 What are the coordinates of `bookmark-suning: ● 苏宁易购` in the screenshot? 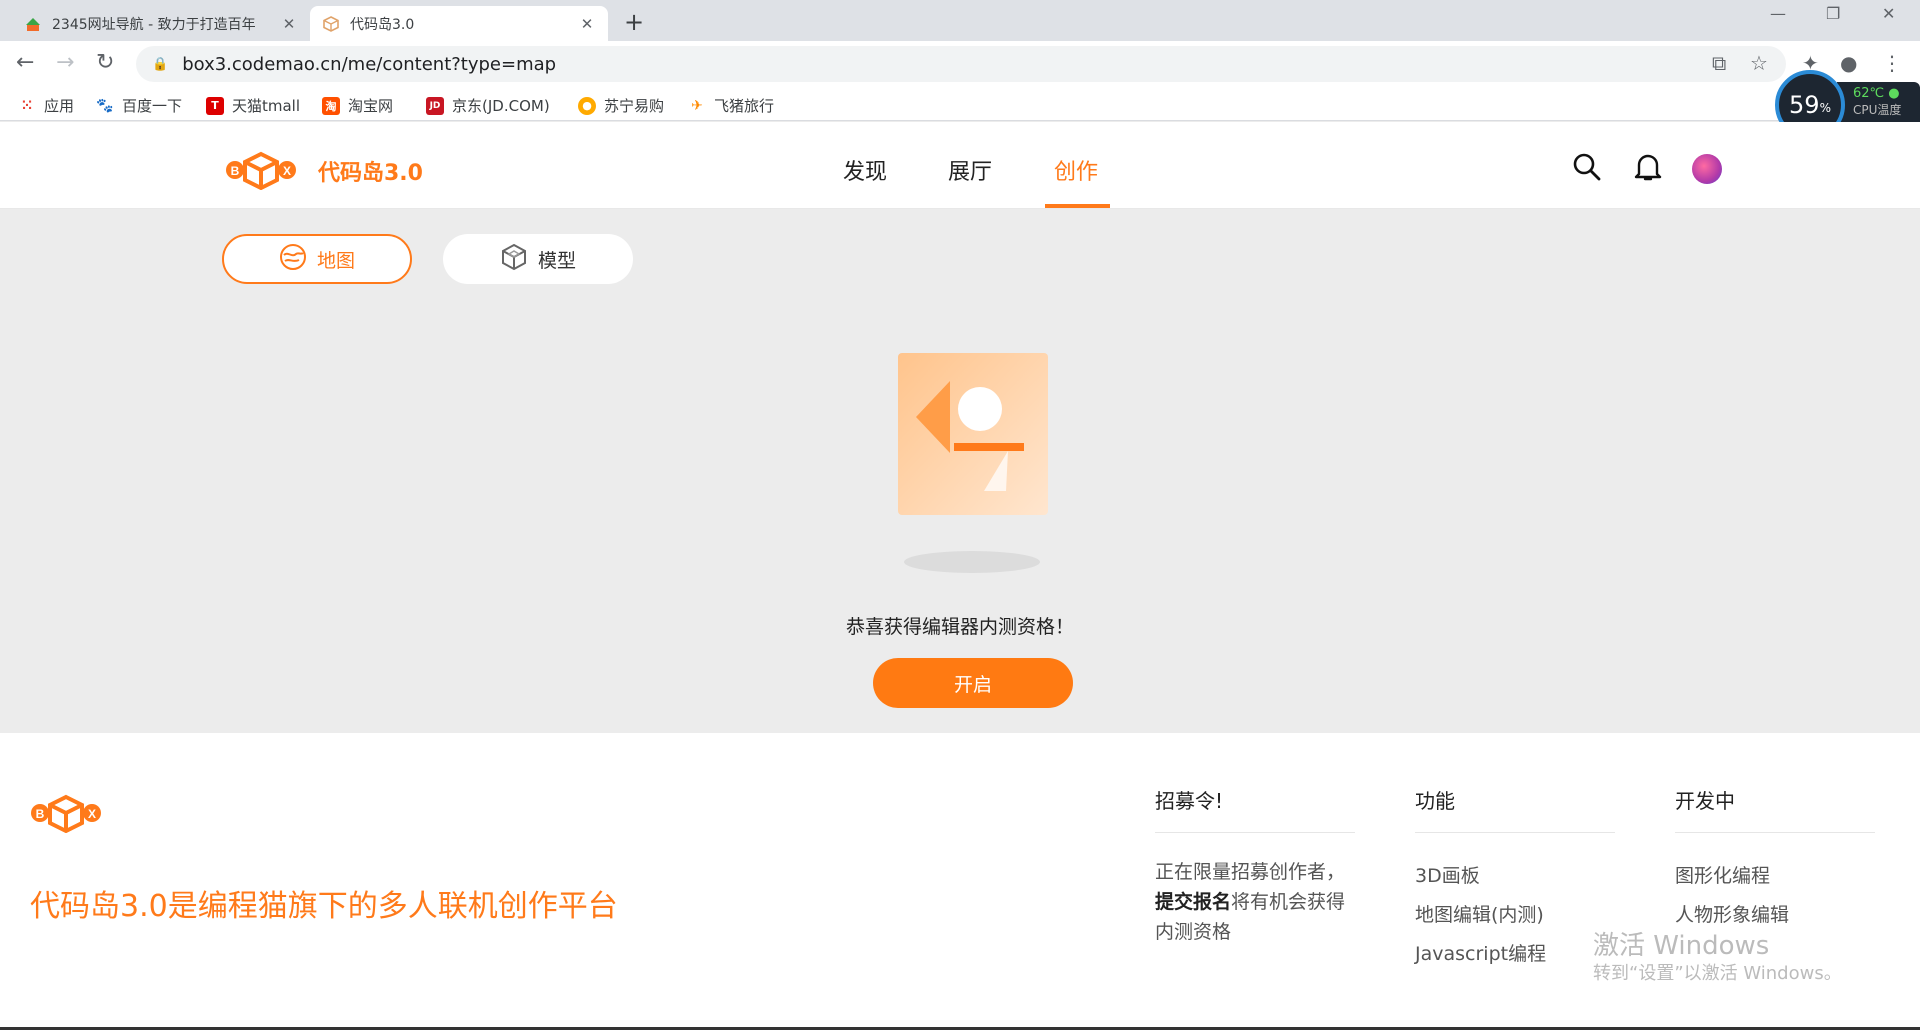 It's located at (621, 105).